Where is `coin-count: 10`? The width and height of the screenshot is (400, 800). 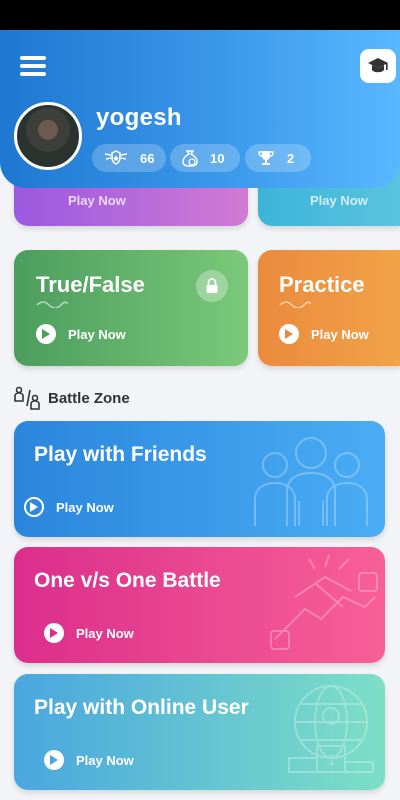 coin-count: 10 is located at coordinates (217, 158).